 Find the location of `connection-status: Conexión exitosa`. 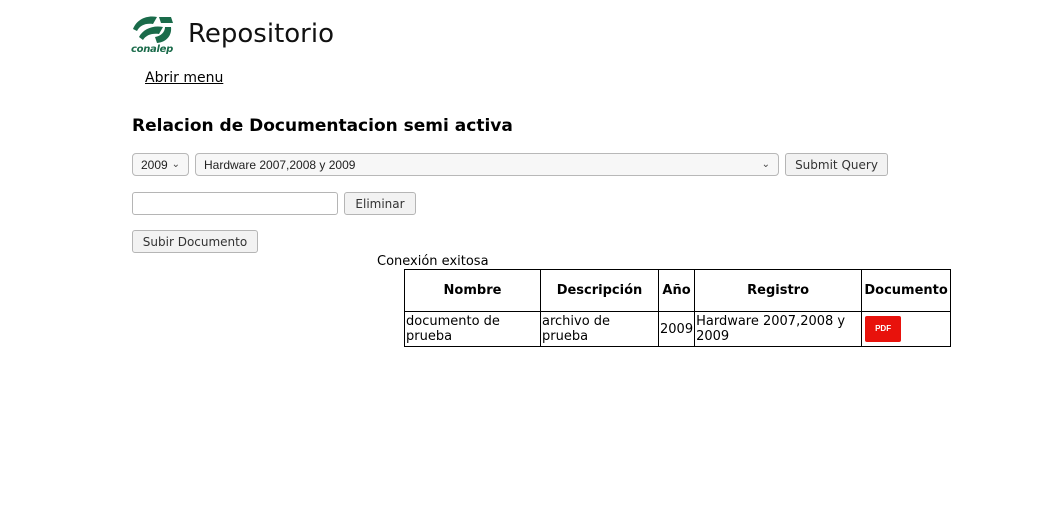

connection-status: Conexión exitosa is located at coordinates (433, 261).